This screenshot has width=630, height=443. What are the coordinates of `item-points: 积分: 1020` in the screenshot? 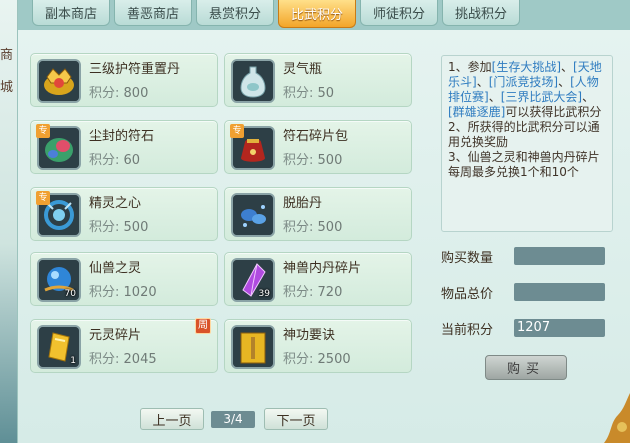 It's located at (123, 292).